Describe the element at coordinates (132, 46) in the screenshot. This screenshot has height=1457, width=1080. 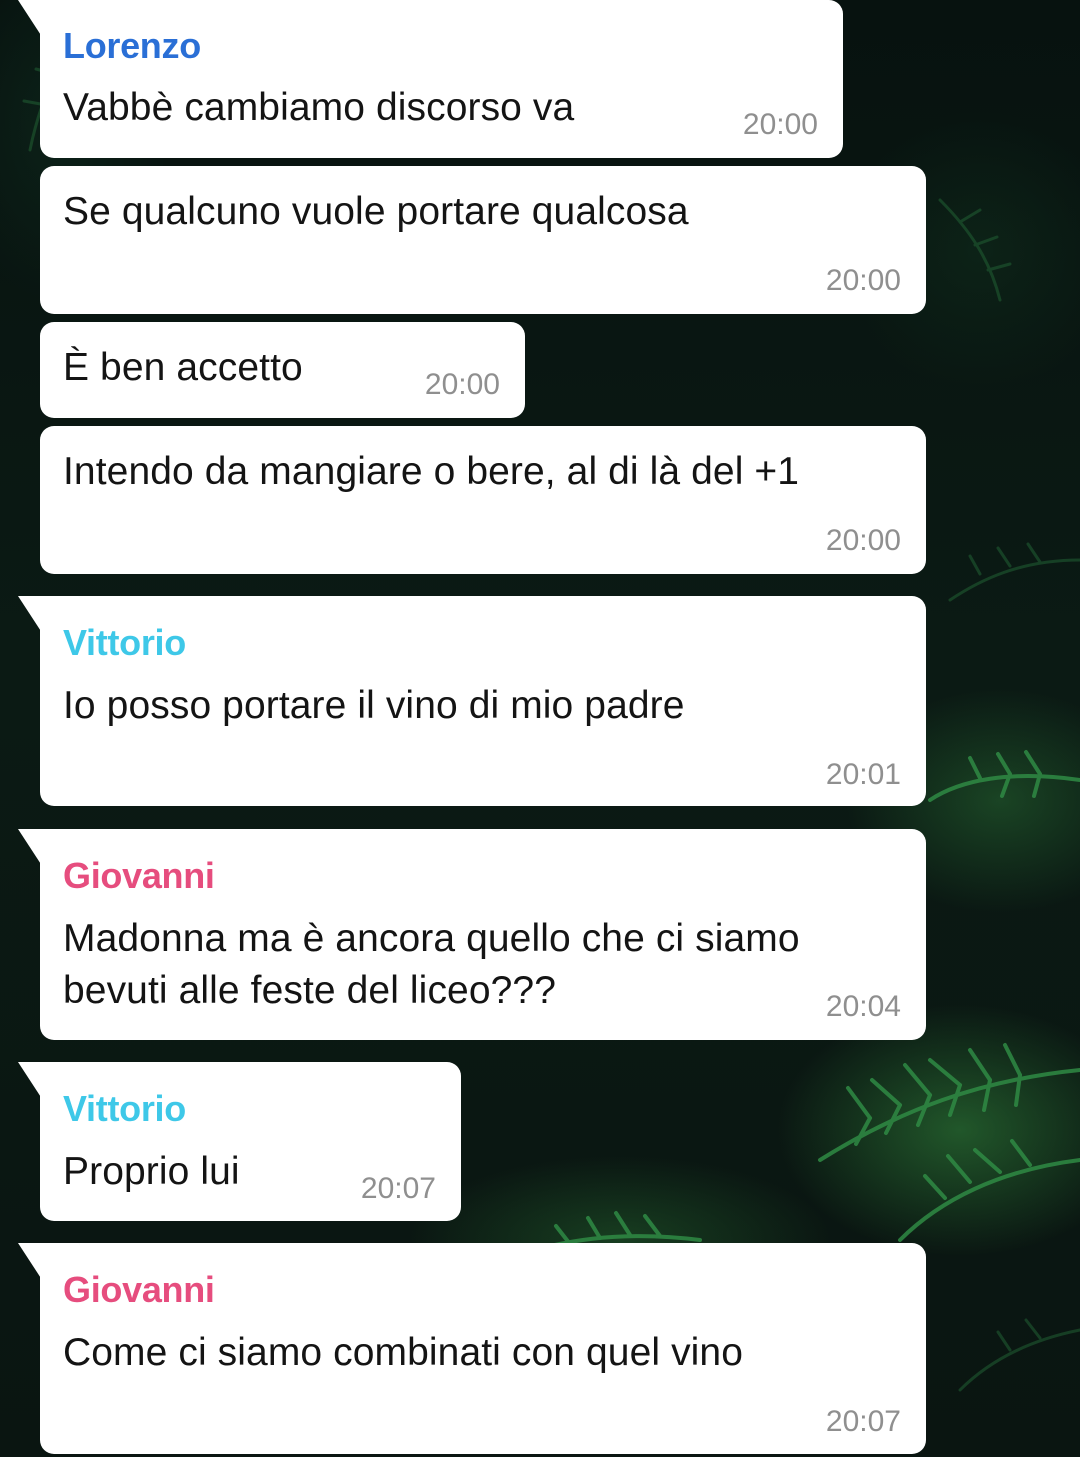
I see `sender-name: Lorenzo` at that location.